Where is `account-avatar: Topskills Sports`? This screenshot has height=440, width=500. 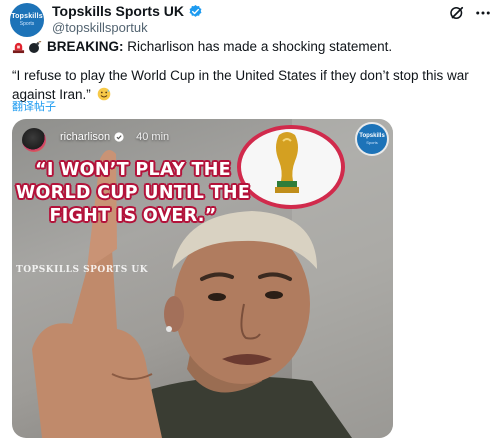
account-avatar: Topskills Sports is located at coordinates (27, 20).